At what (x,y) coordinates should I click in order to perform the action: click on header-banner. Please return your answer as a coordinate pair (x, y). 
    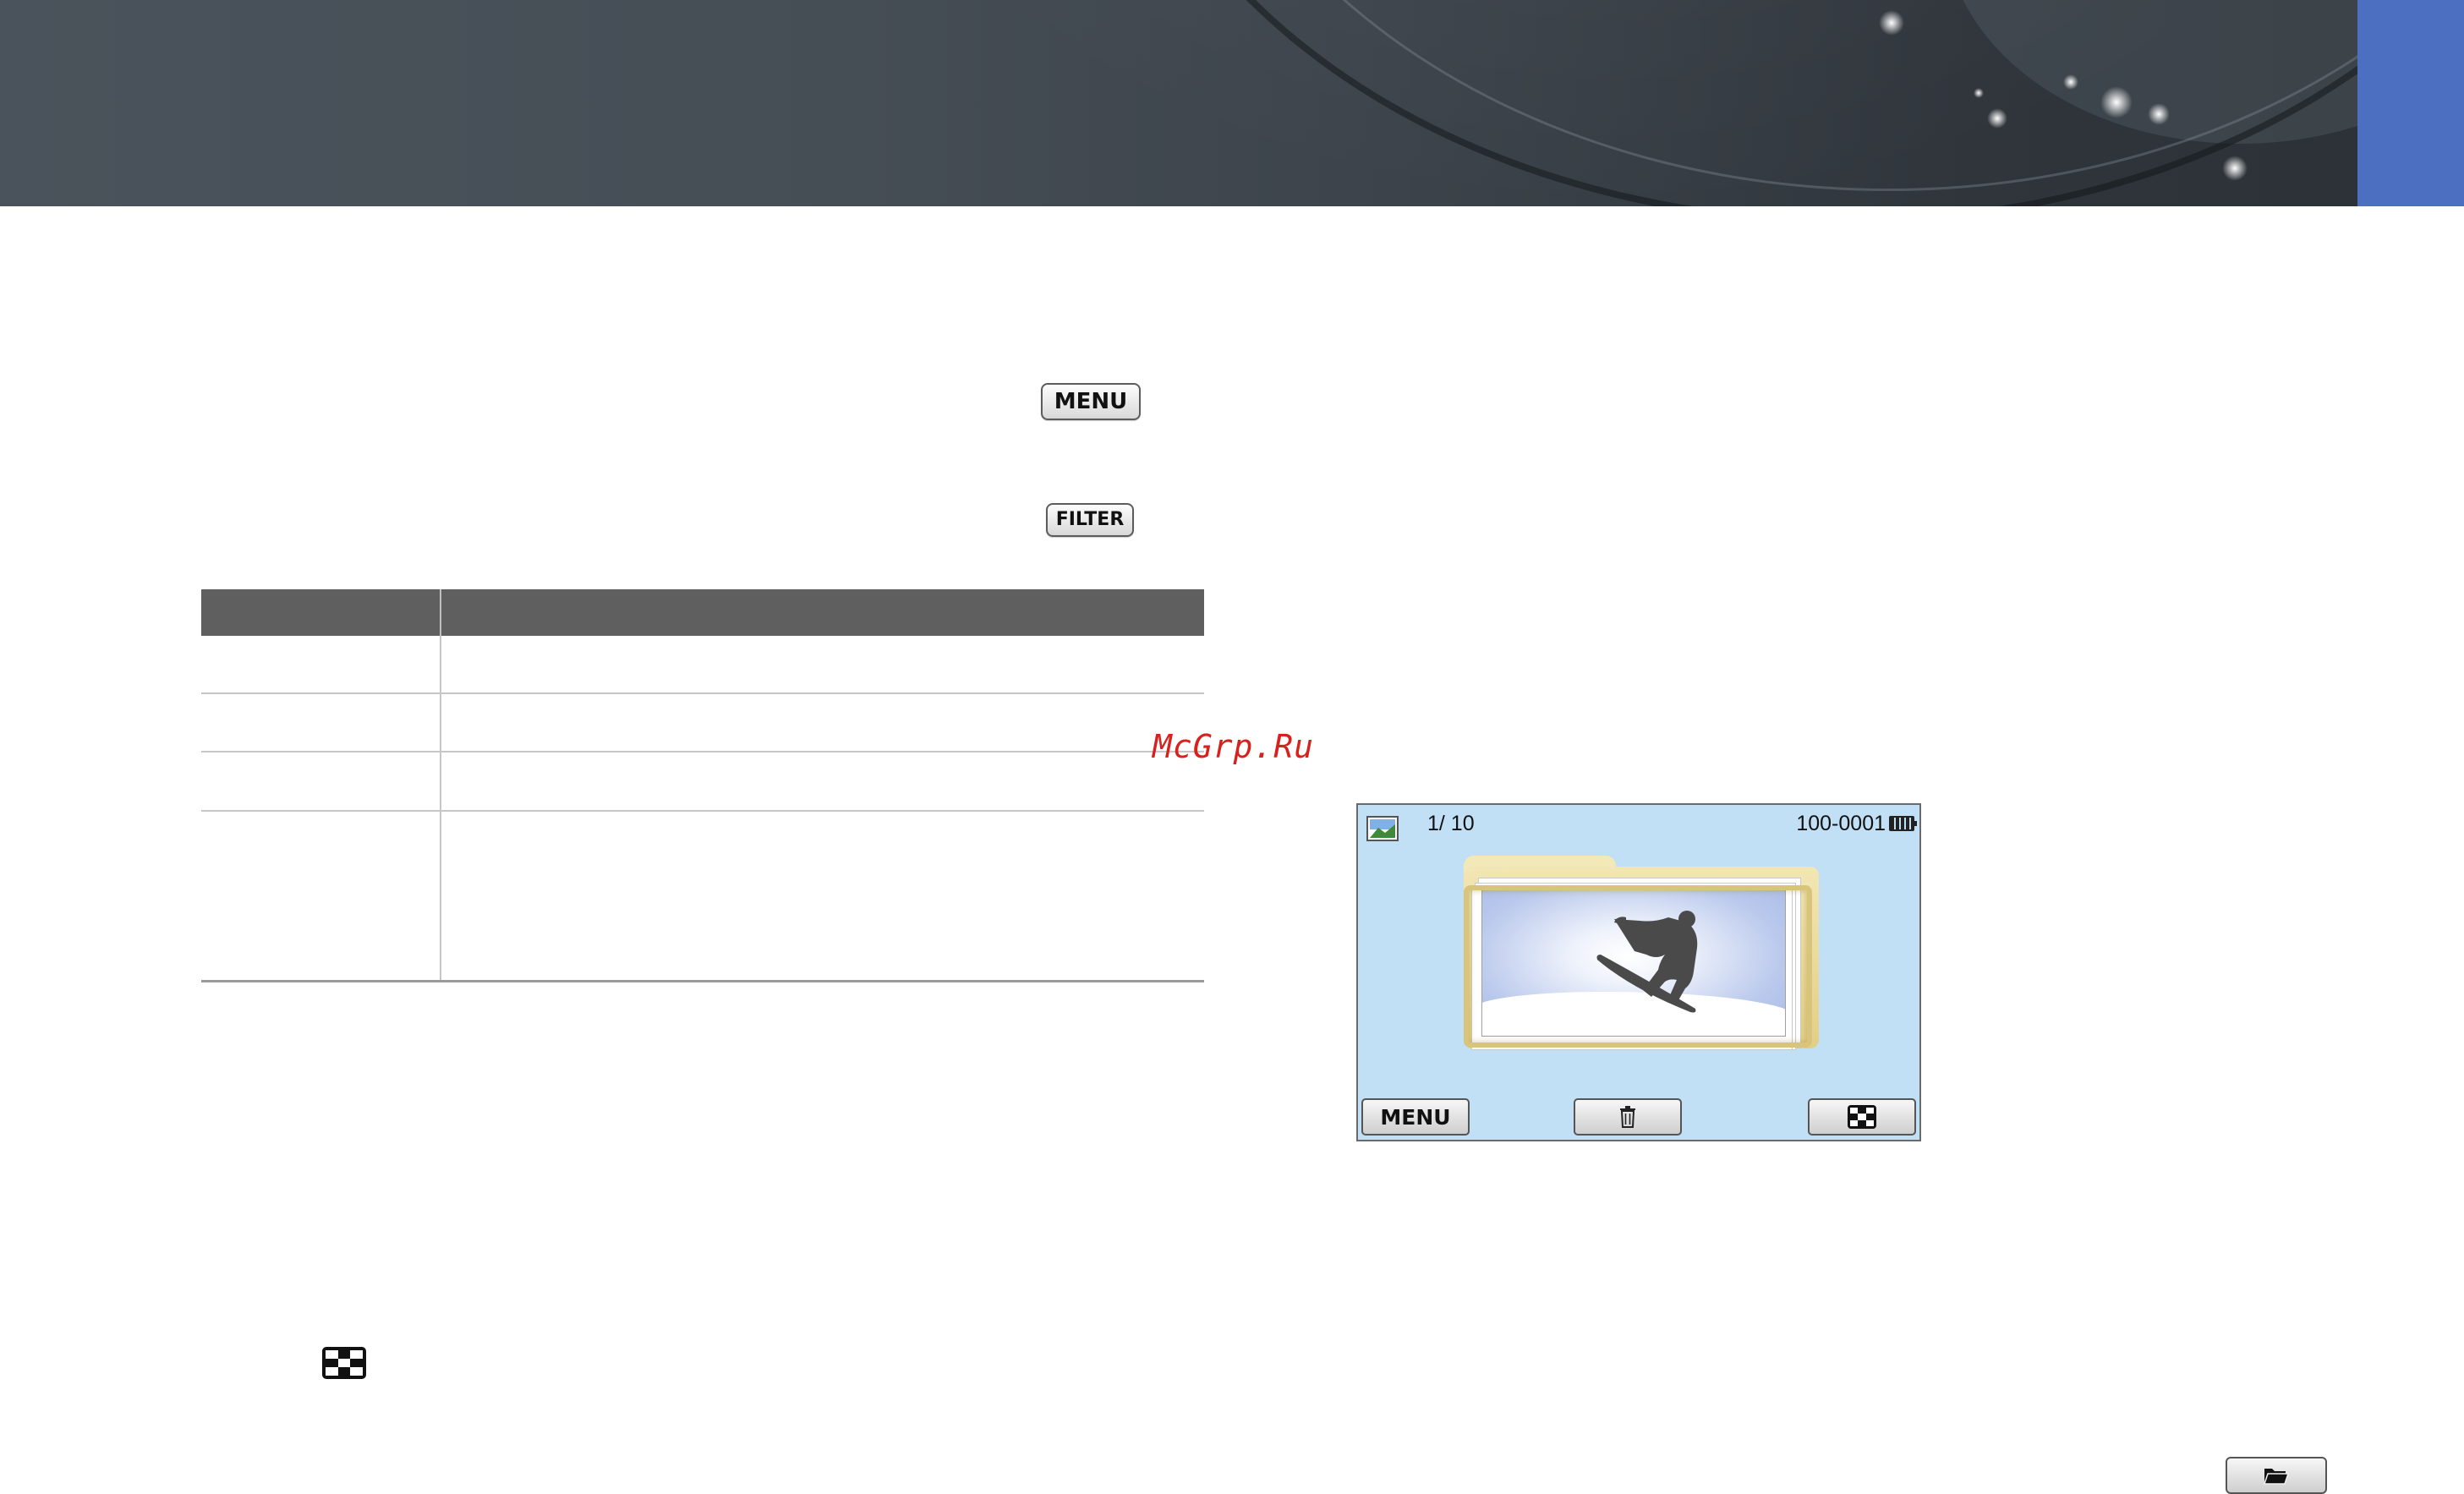
    Looking at the image, I should click on (1232, 103).